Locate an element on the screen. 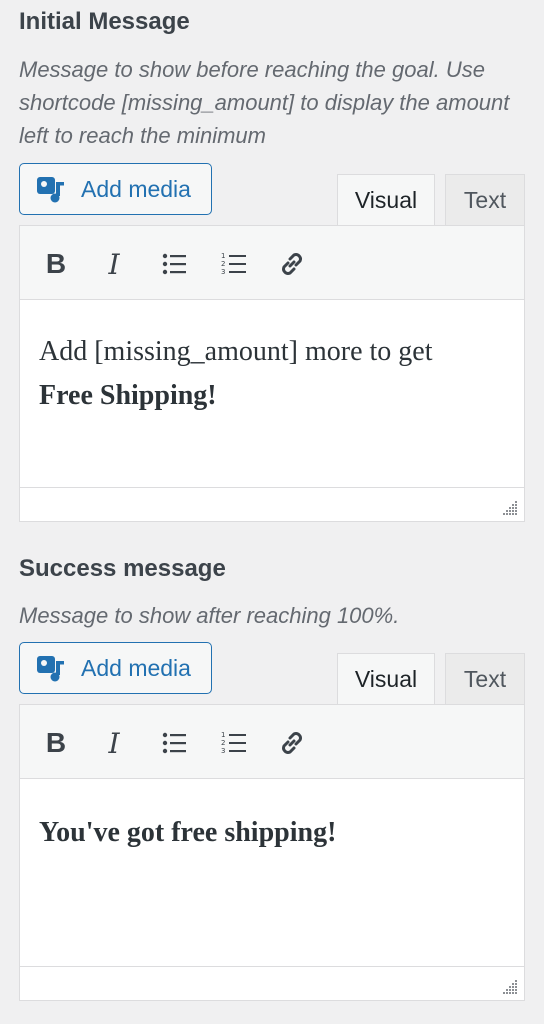 The width and height of the screenshot is (544, 1024). content-bold-line: Free Shipping! is located at coordinates (128, 395).